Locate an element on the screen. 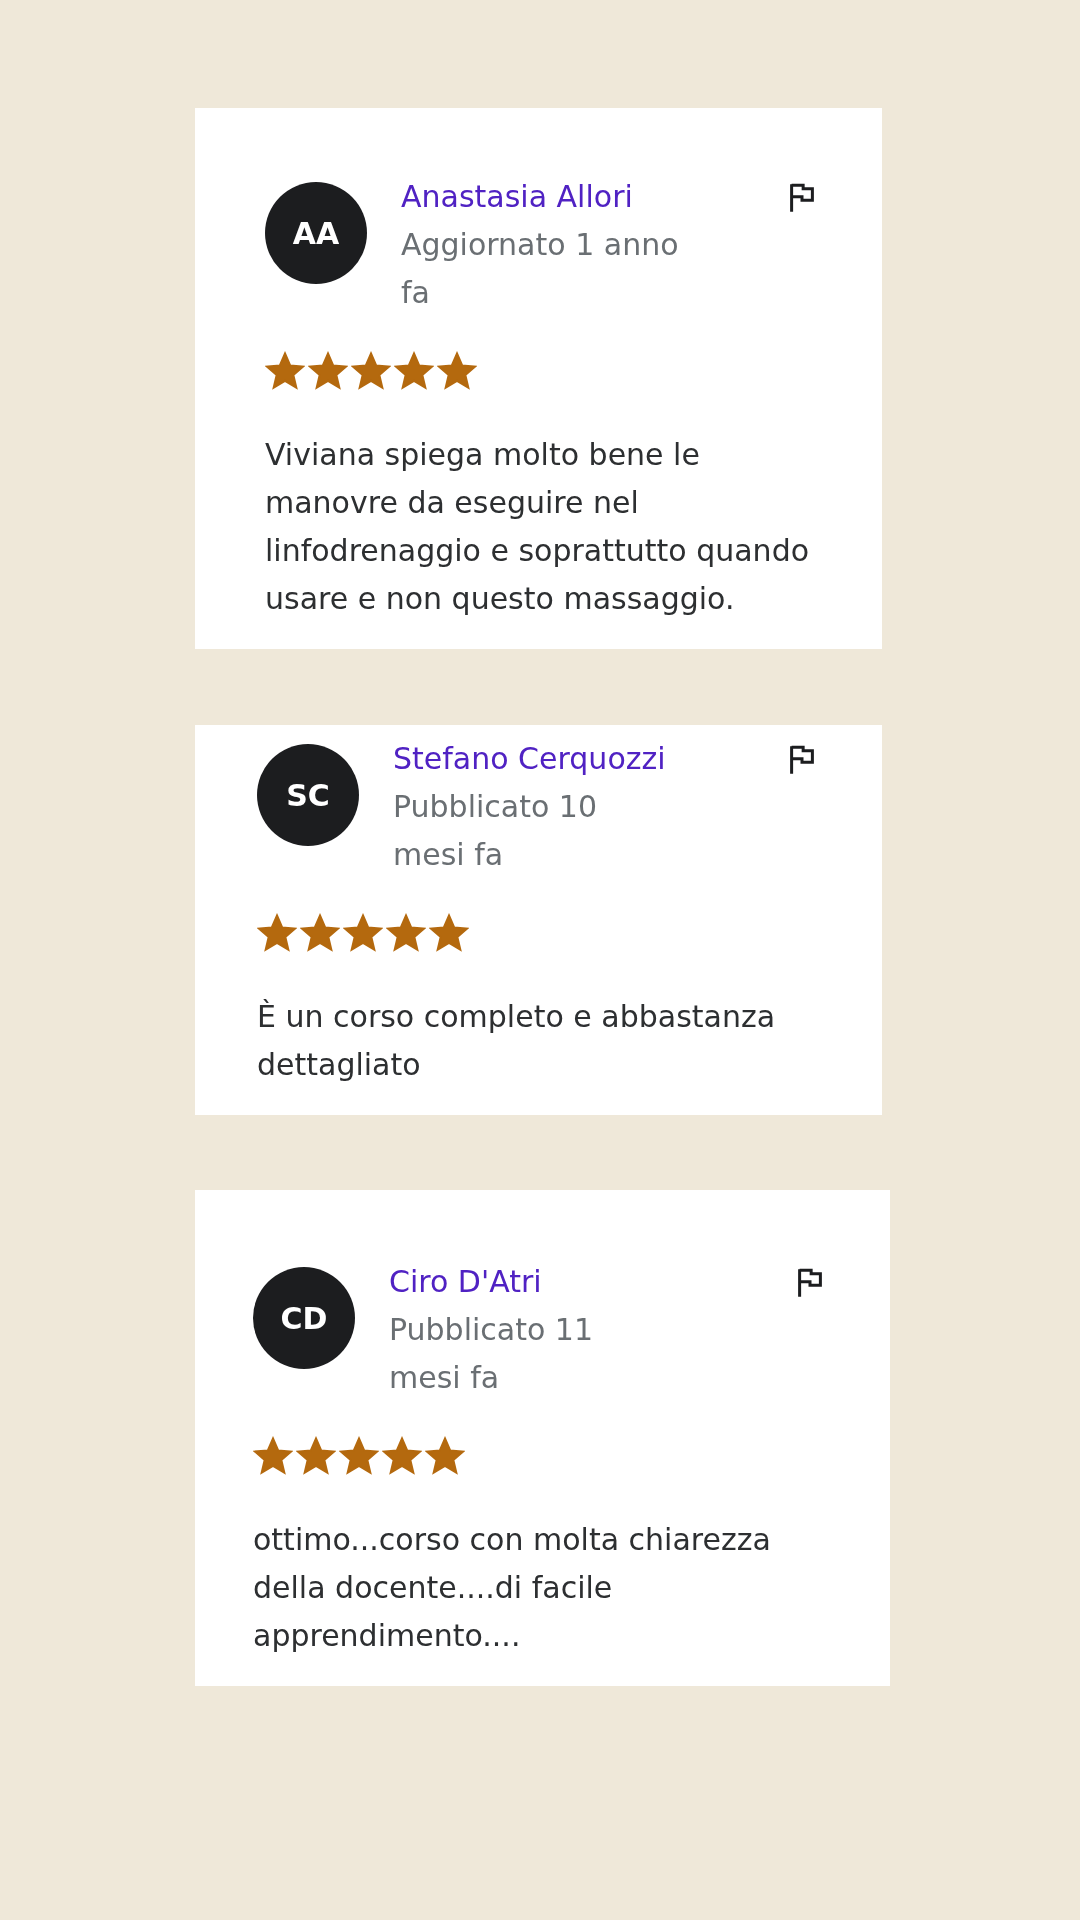 This screenshot has width=1080, height=1920. review-date: Aggiornato 1 anno fa is located at coordinates (540, 269).